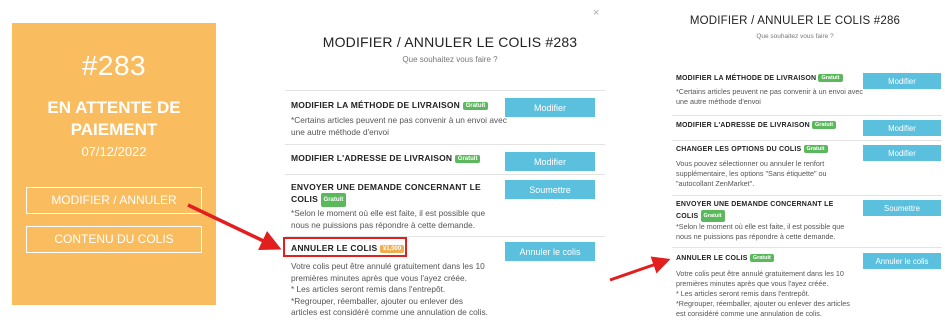 This screenshot has width=945, height=328. What do you see at coordinates (234, 226) in the screenshot?
I see `arrow-to-cancel-option` at bounding box center [234, 226].